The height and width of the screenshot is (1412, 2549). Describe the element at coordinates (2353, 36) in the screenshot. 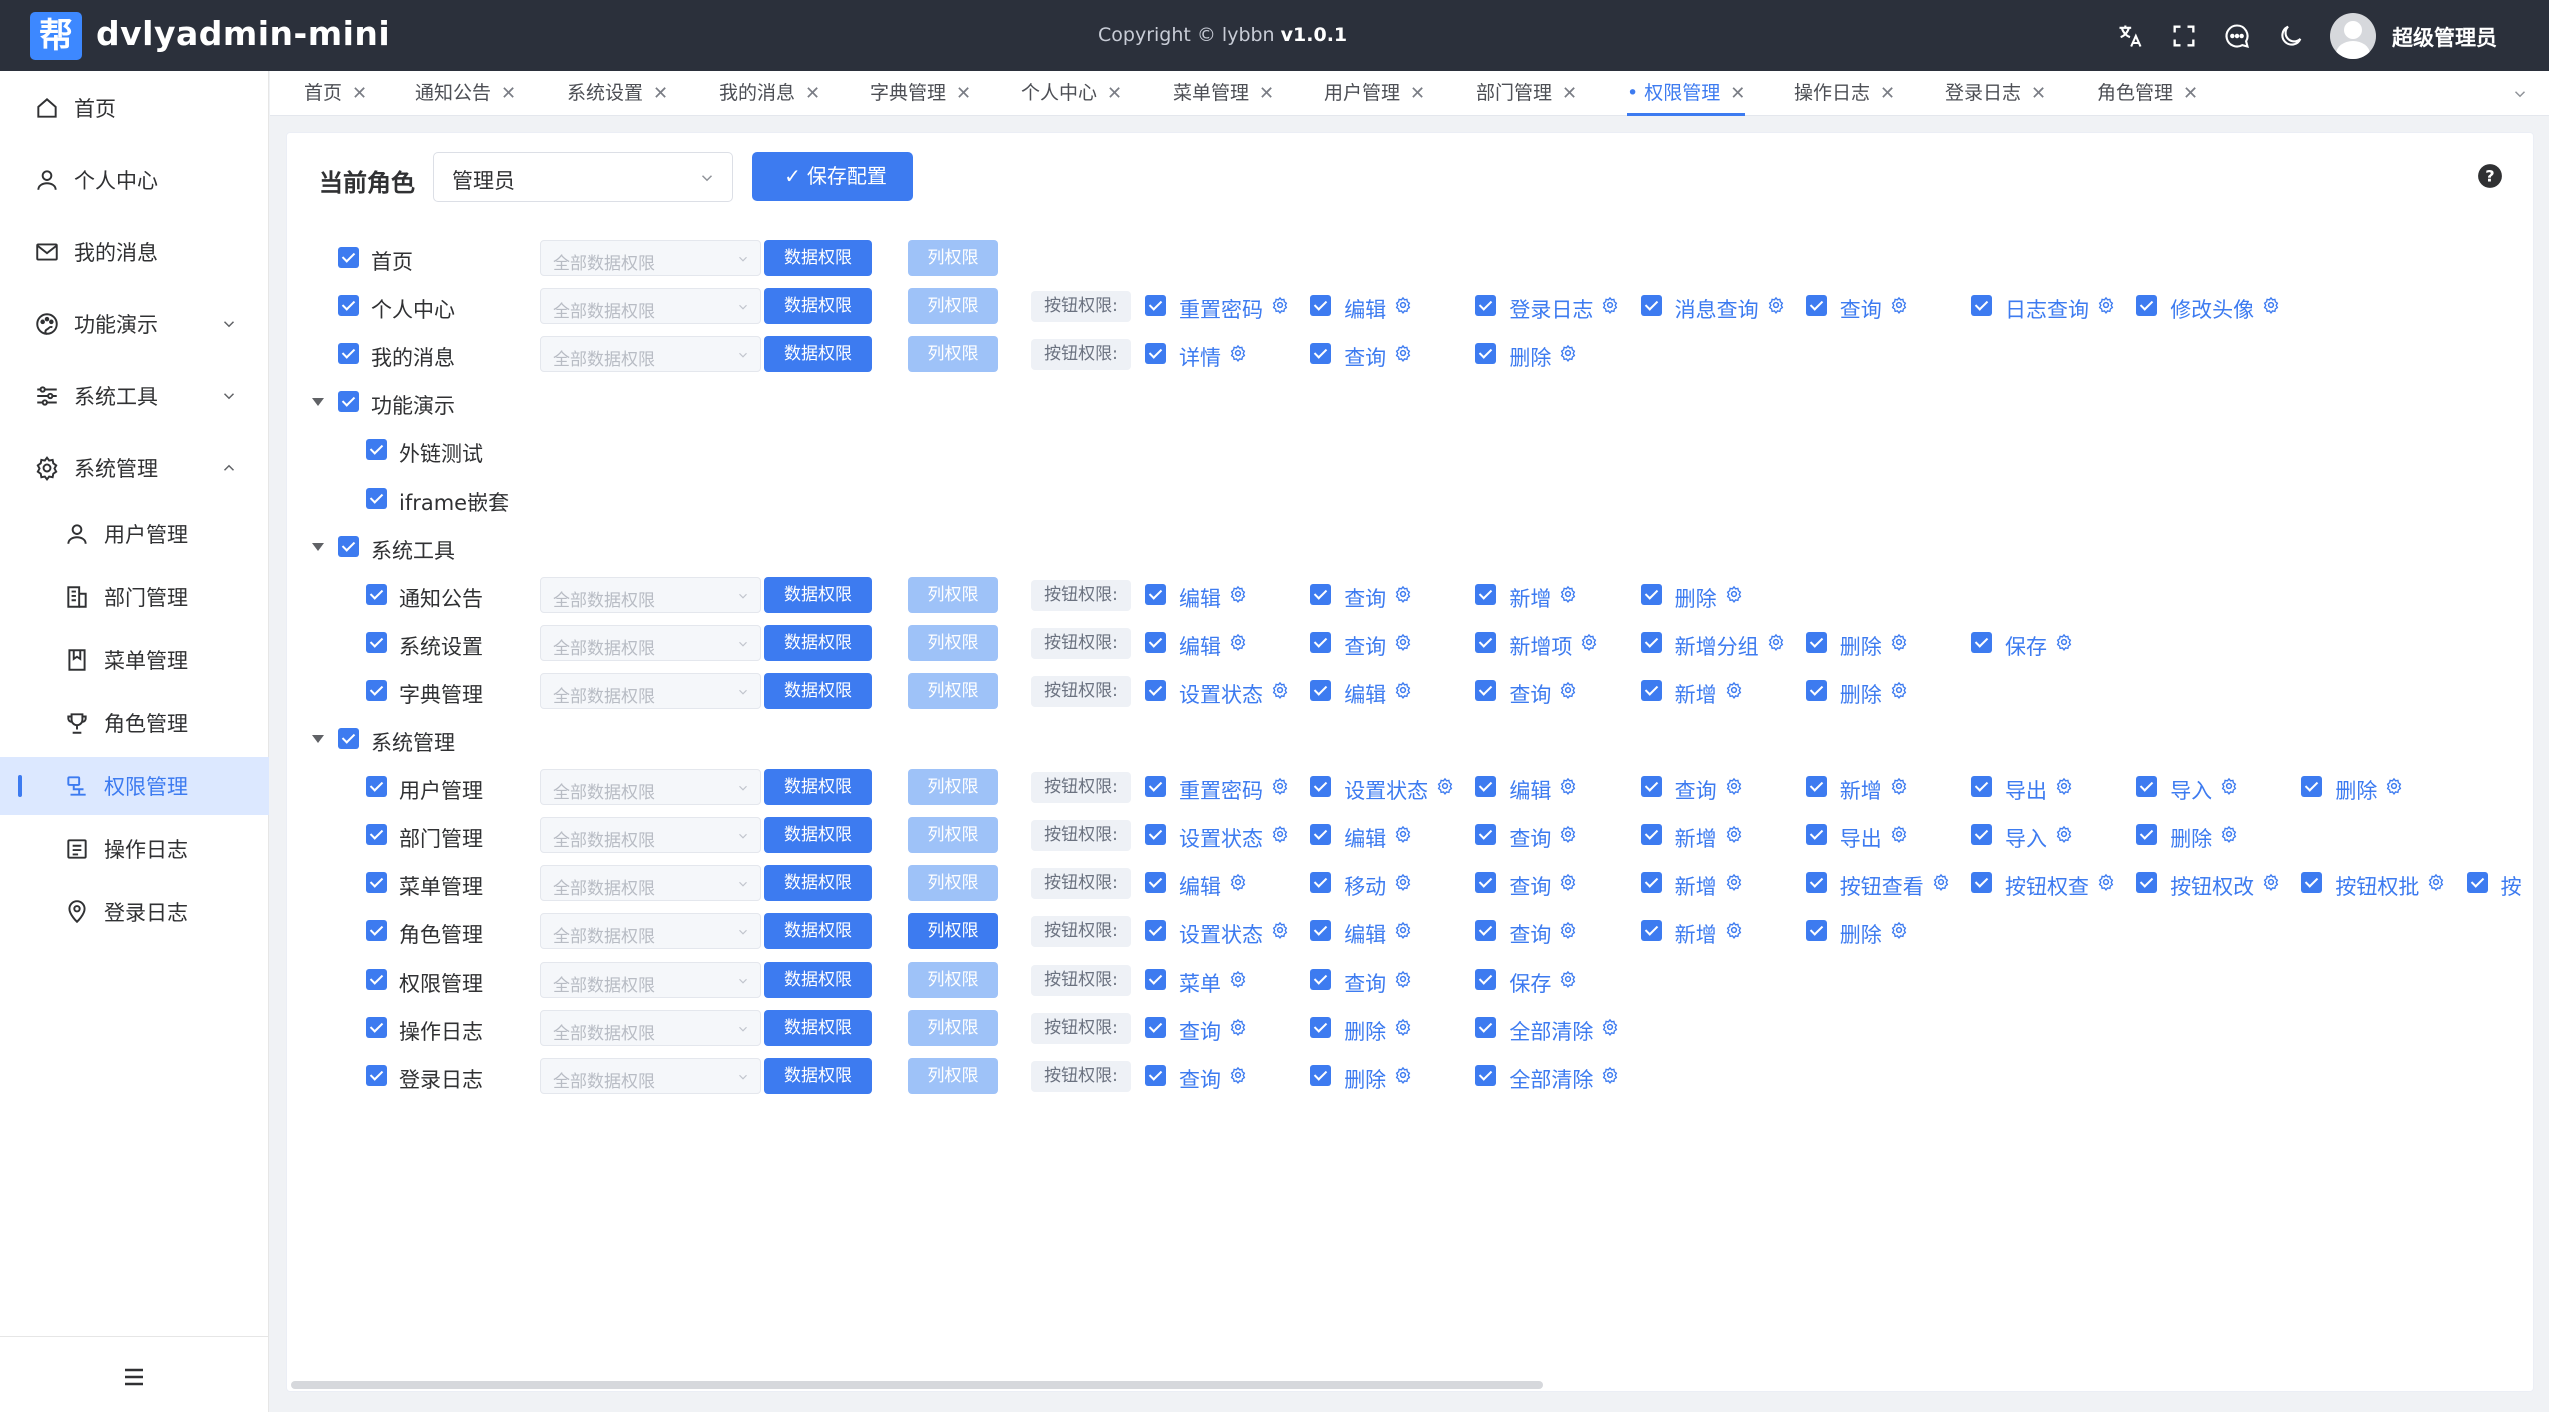

I see `avatar` at that location.